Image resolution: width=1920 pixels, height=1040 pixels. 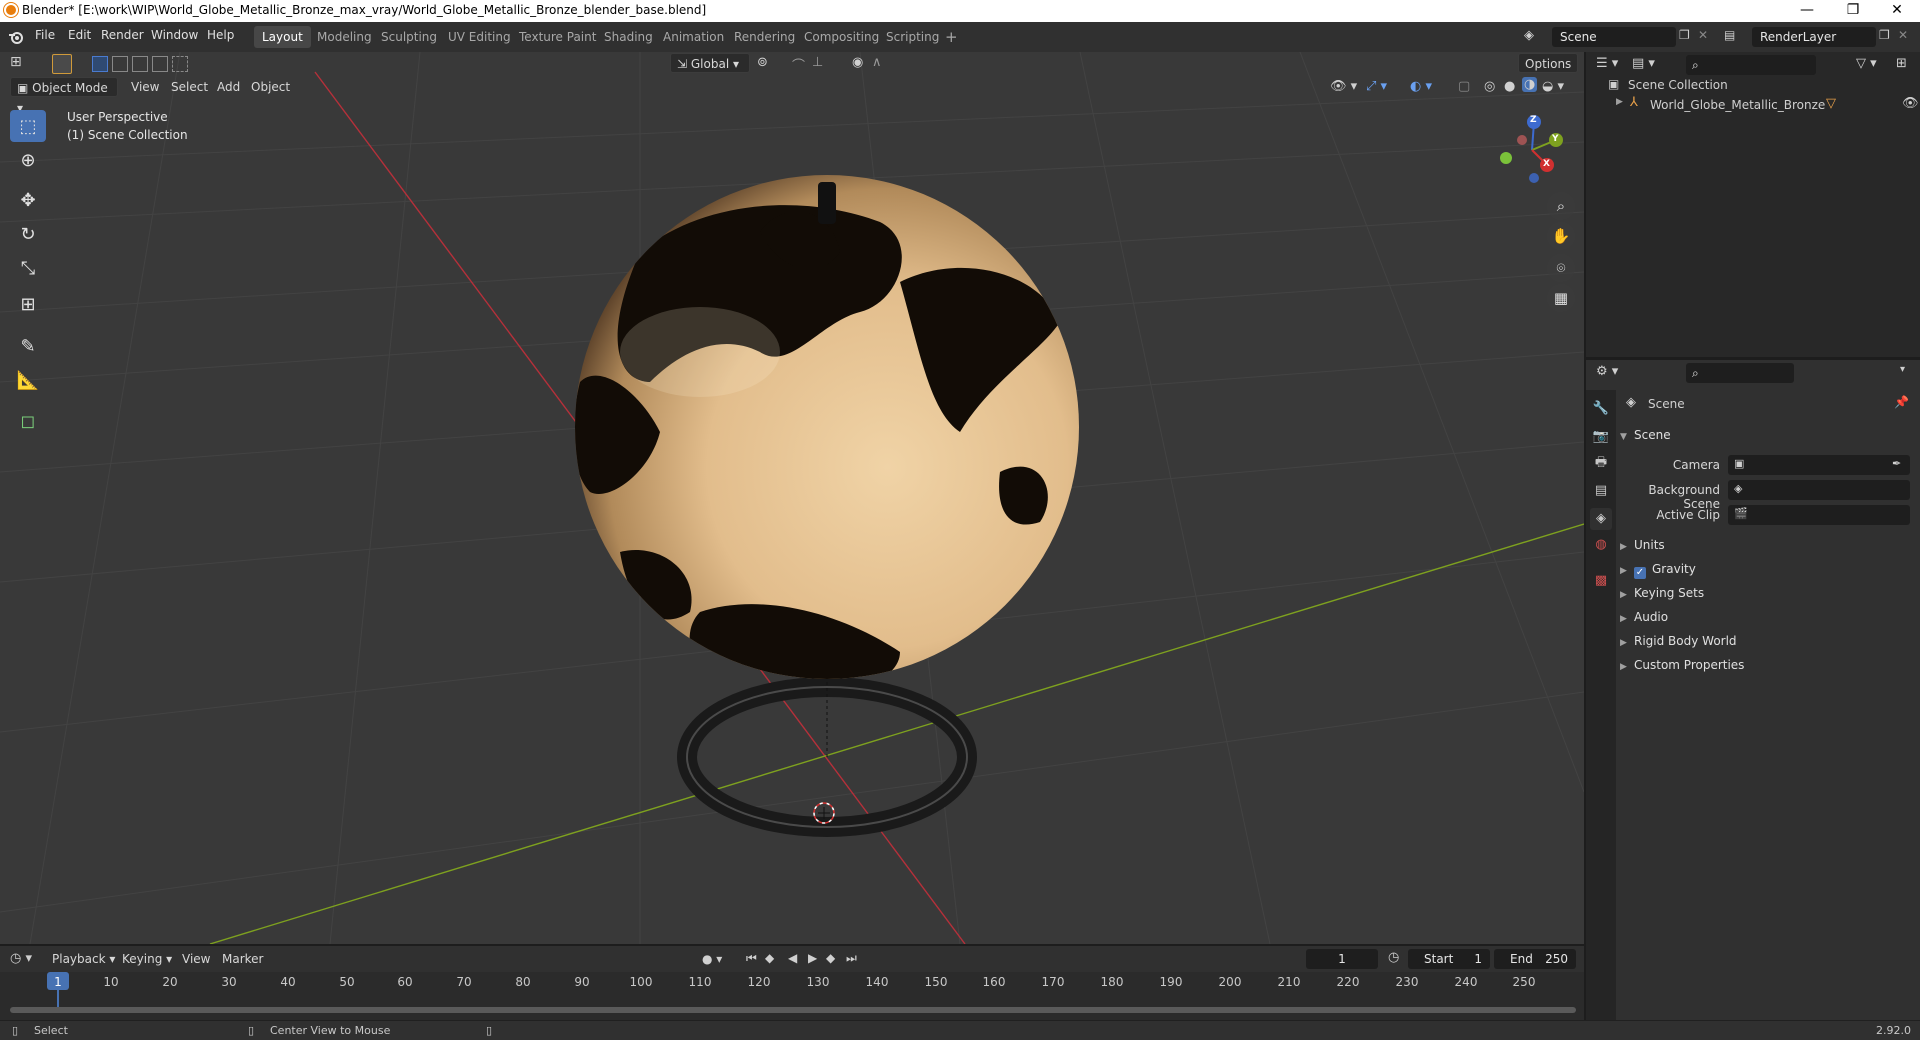 I want to click on menu-keying: Keying ▾, so click(x=147, y=959).